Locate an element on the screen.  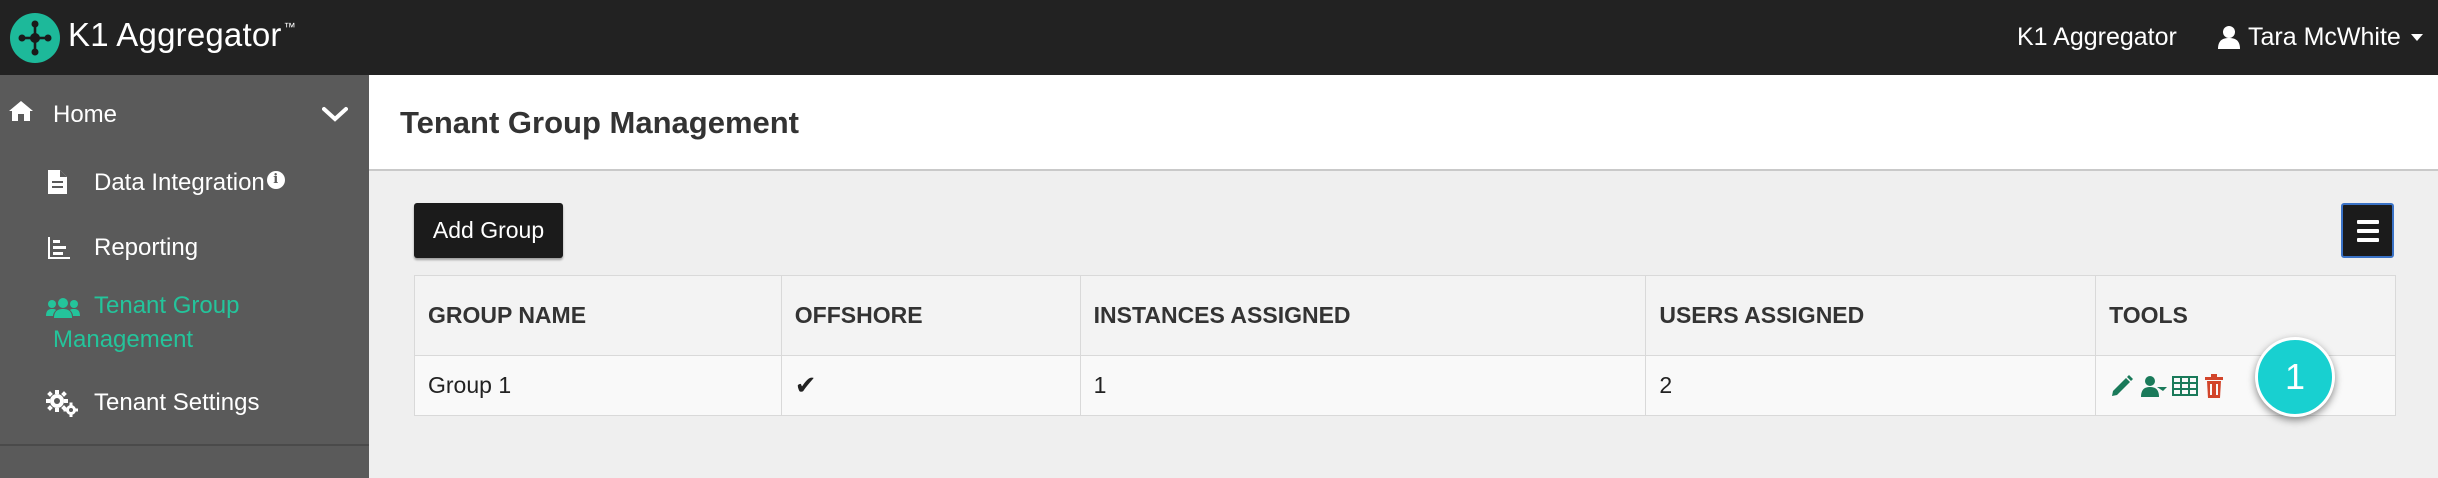
sidebar-item-label: Home is located at coordinates (85, 114).